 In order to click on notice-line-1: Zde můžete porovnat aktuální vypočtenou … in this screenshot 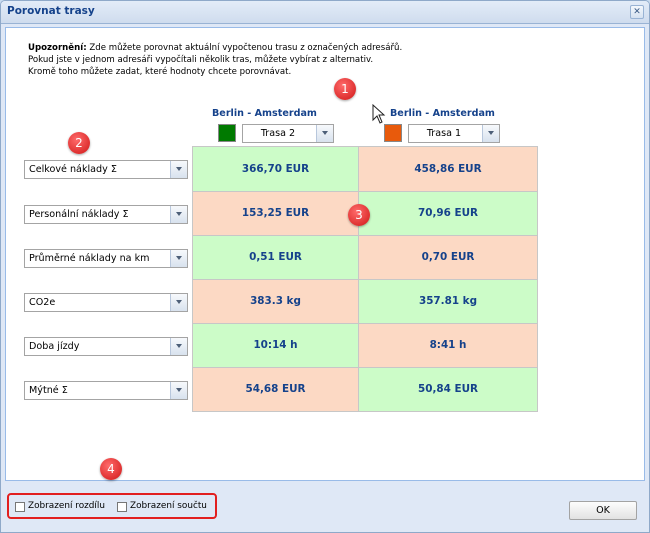, I will do `click(246, 48)`.